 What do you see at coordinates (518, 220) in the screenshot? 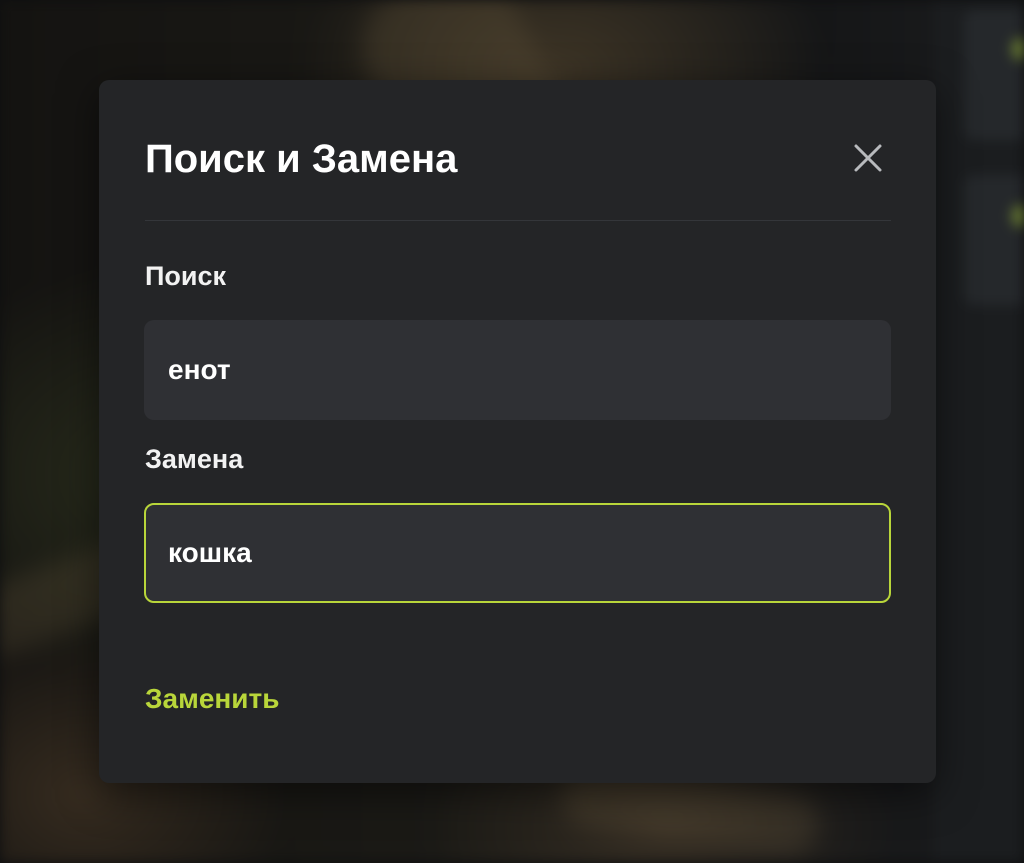
I see `header-divider` at bounding box center [518, 220].